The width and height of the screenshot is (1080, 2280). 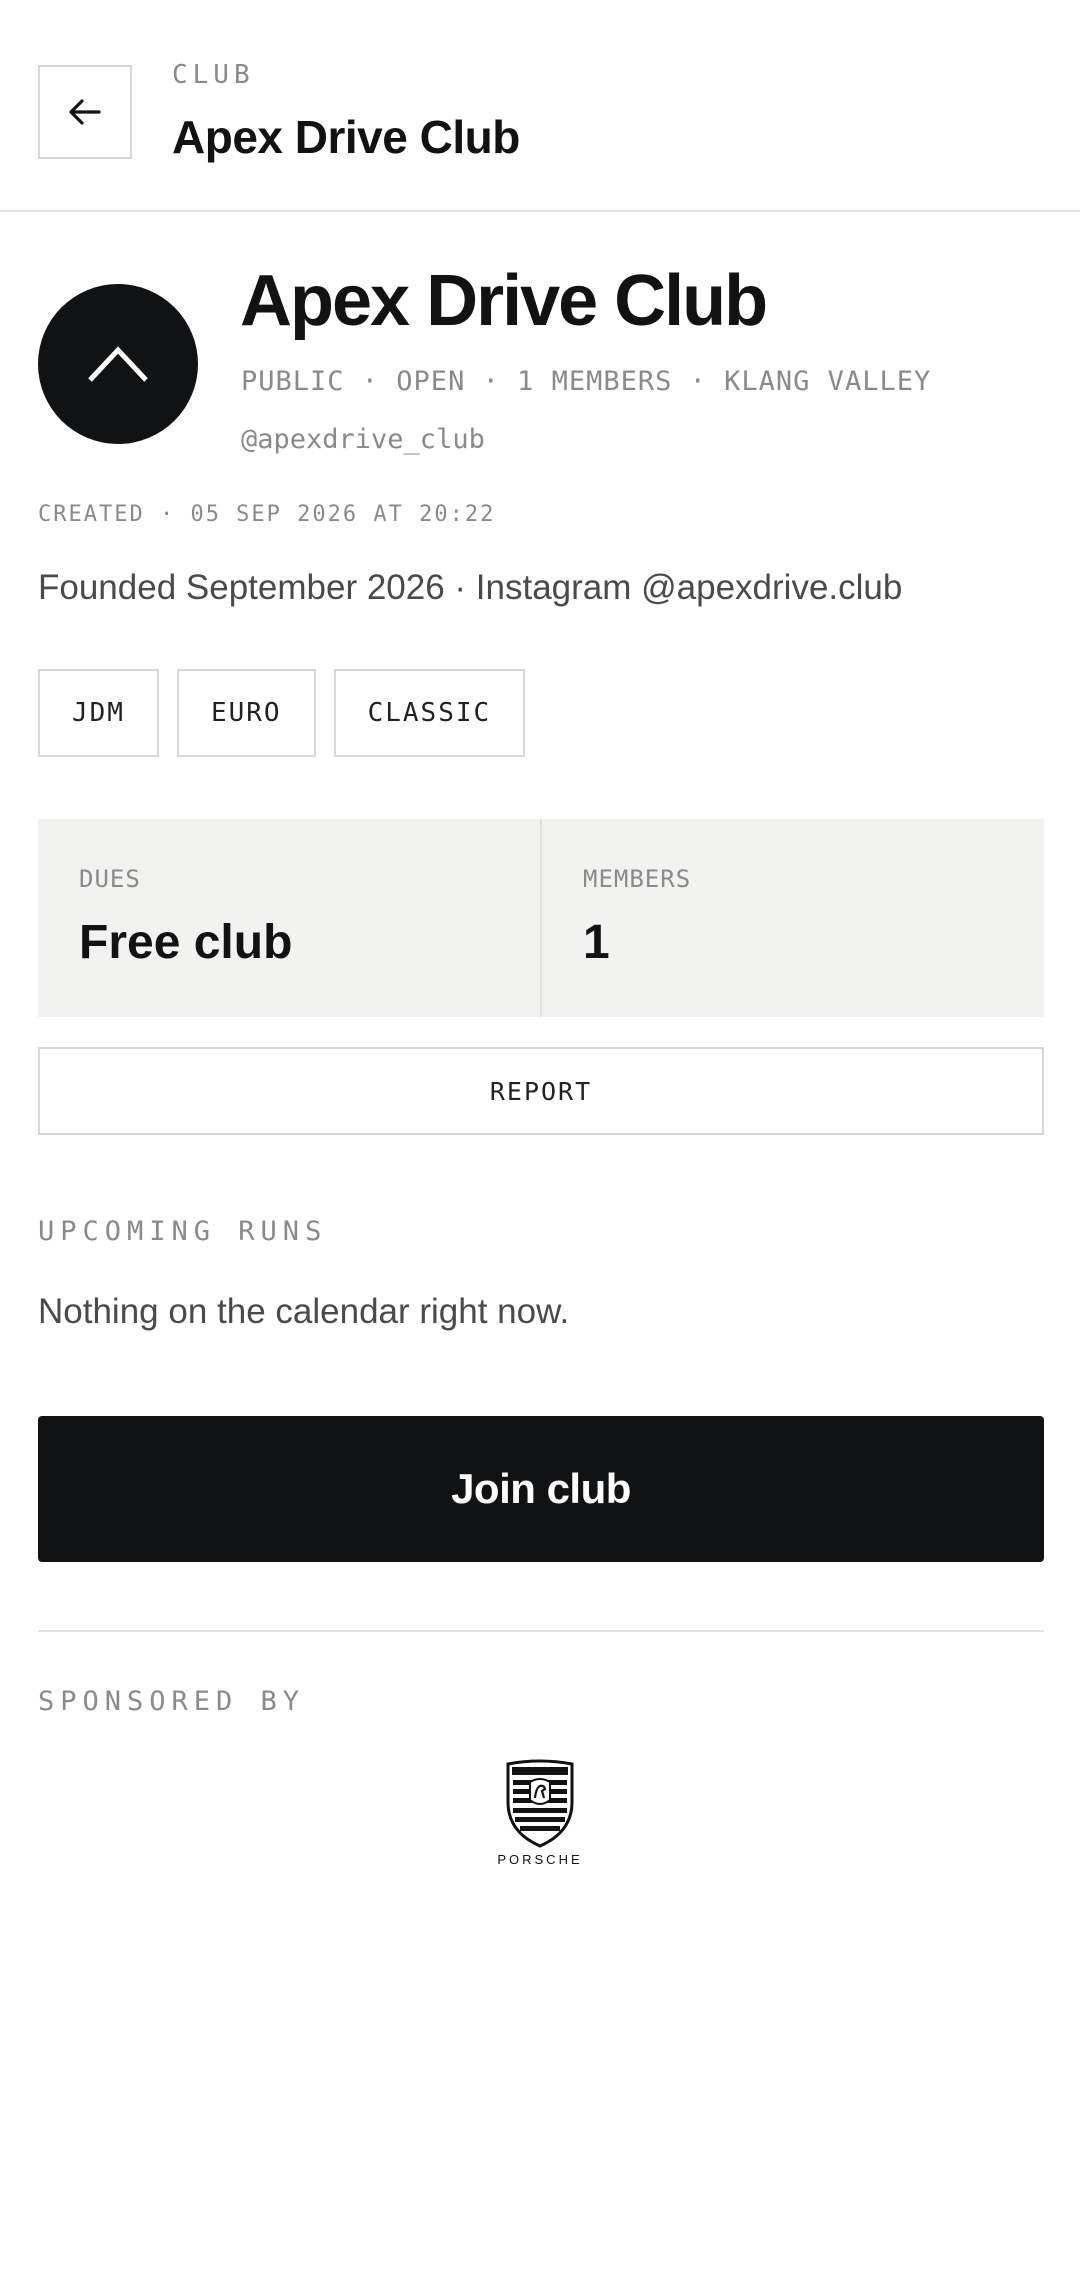 What do you see at coordinates (183, 1231) in the screenshot?
I see `upcoming-runs-heading: UPCOMING RUNS` at bounding box center [183, 1231].